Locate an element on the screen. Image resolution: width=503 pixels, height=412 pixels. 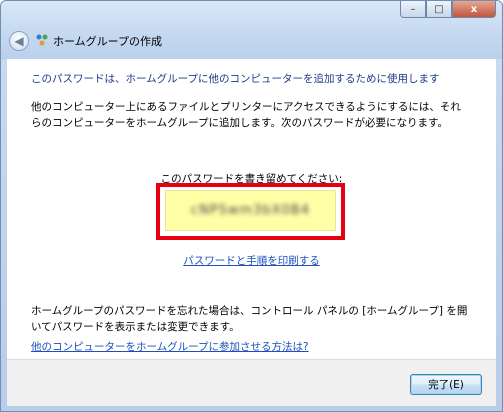
instruction-heading: このパスワードは、ホームグループに他のコンピューターを追加するために使用します is located at coordinates (235, 79).